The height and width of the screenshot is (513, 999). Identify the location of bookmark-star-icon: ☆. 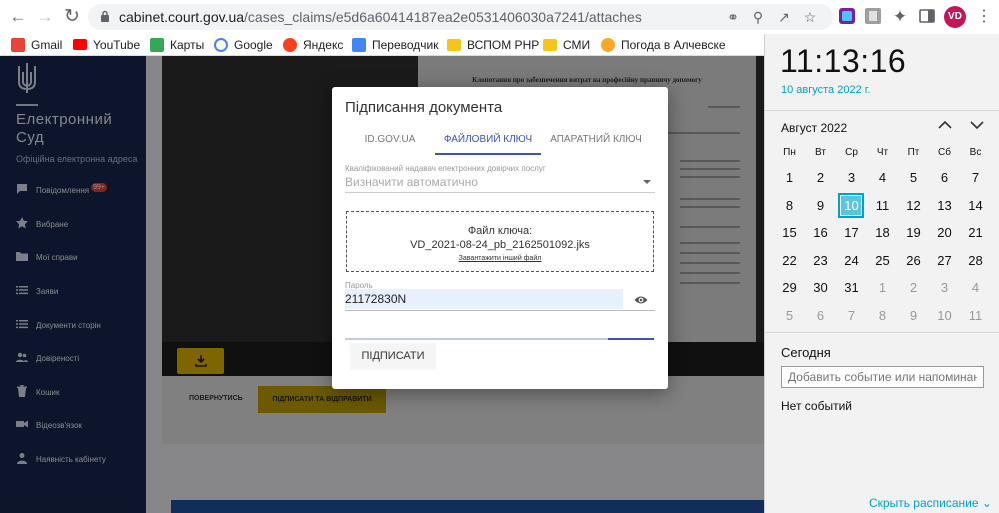
(810, 17).